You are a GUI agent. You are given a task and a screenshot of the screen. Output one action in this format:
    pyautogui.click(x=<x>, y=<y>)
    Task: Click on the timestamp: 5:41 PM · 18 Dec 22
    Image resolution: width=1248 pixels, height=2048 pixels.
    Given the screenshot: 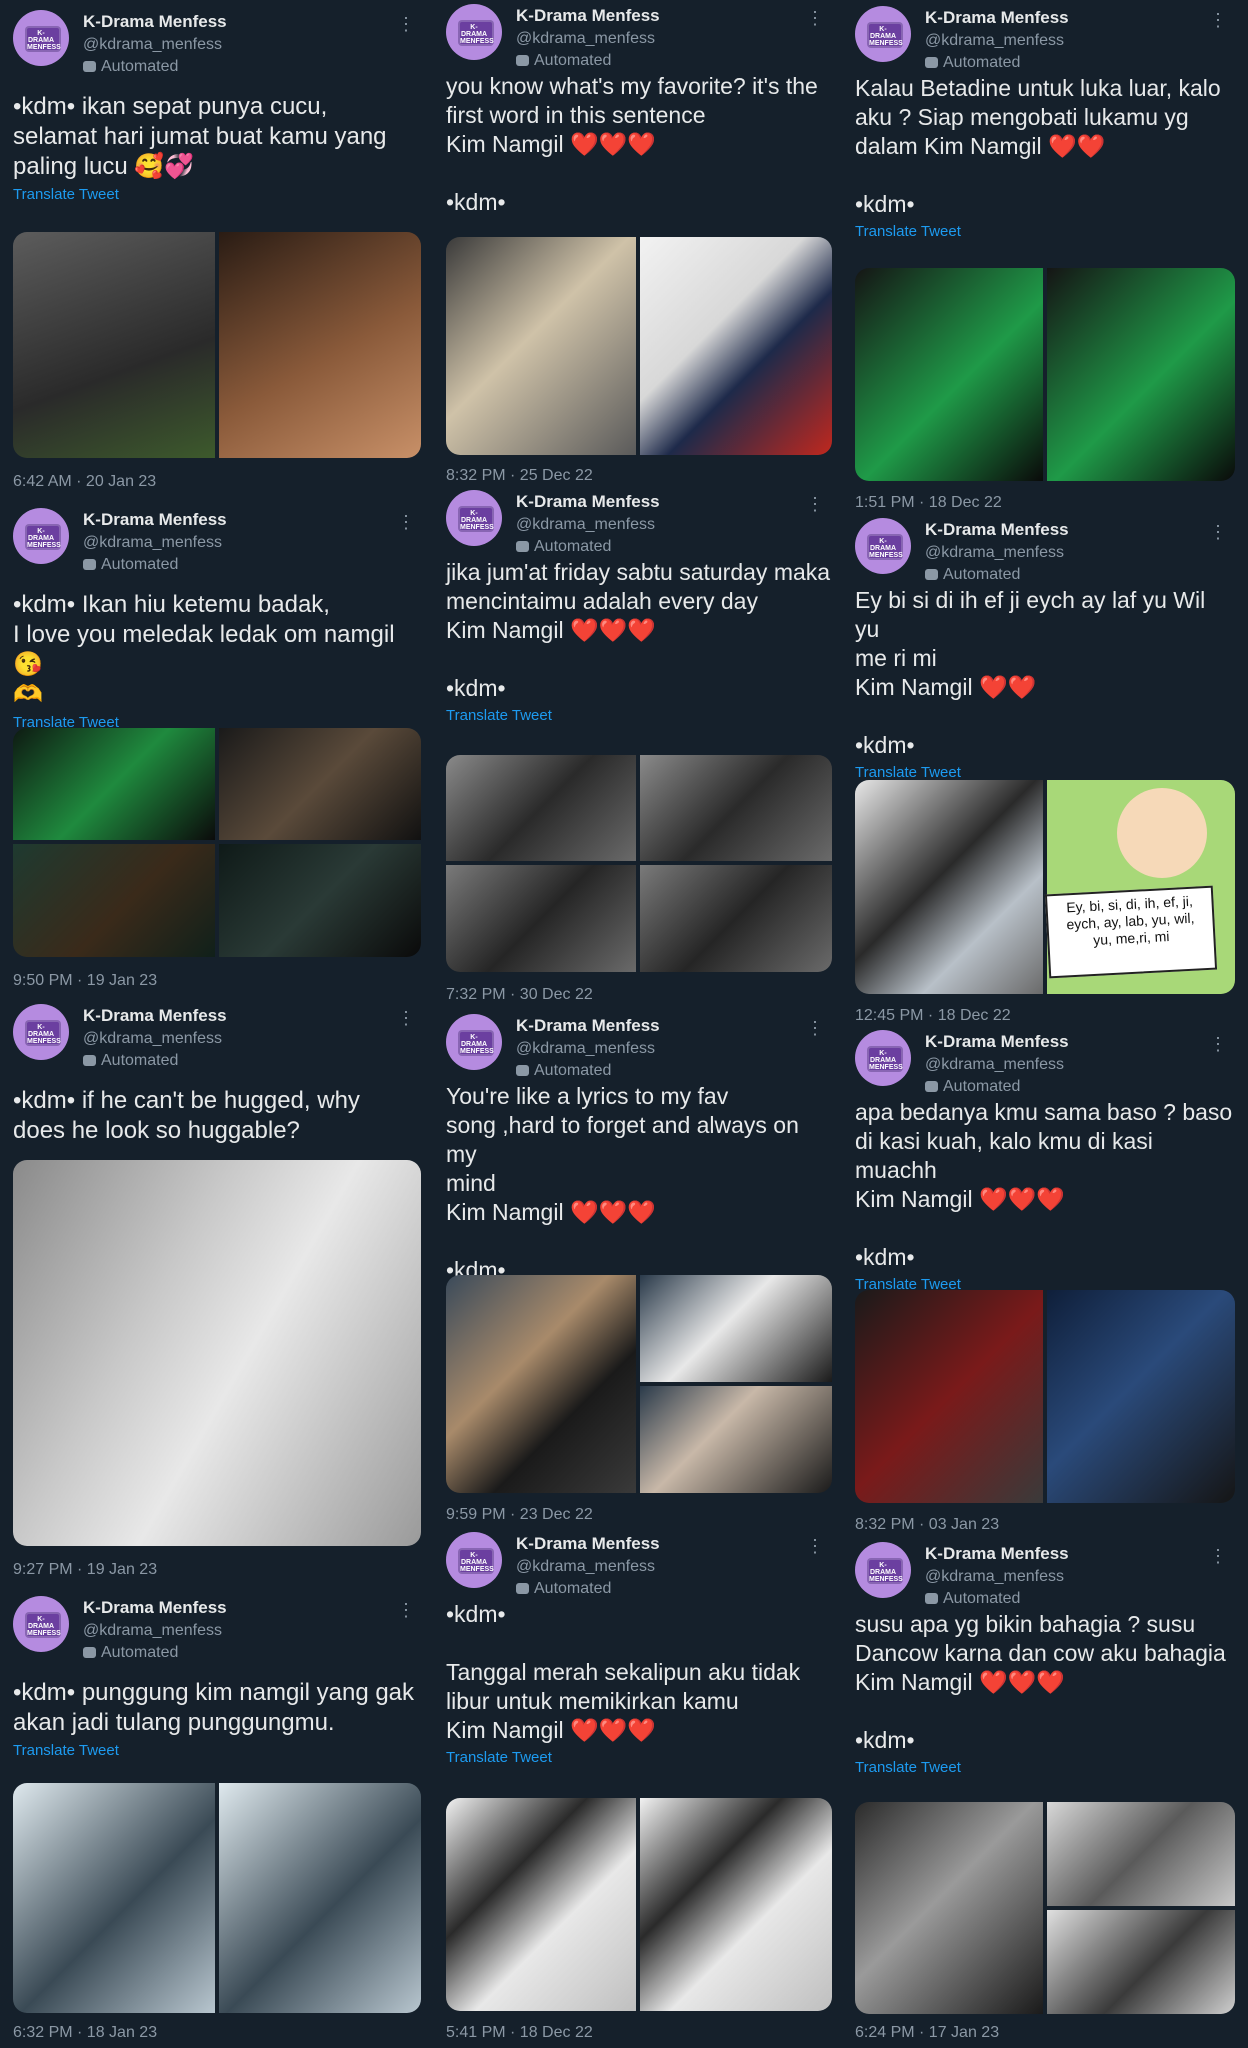 What is the action you would take?
    pyautogui.click(x=519, y=2033)
    